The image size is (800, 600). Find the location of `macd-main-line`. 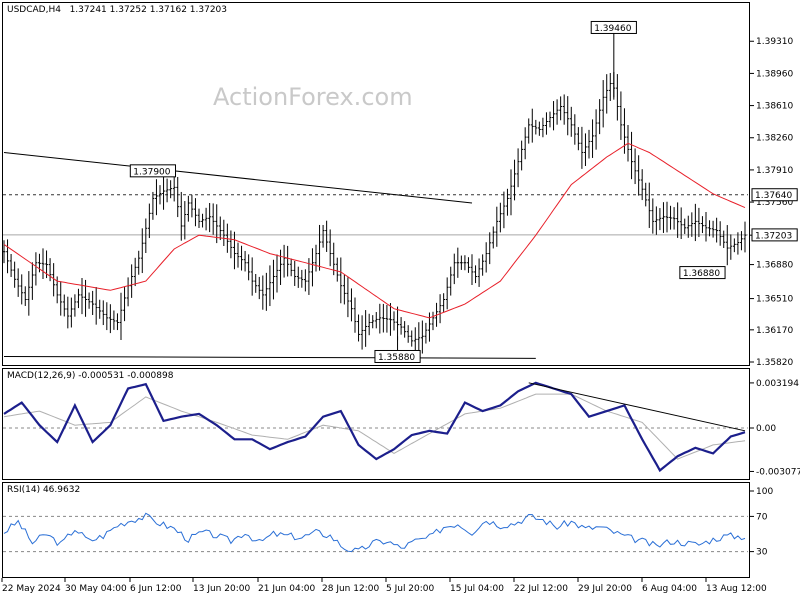

macd-main-line is located at coordinates (374, 427).